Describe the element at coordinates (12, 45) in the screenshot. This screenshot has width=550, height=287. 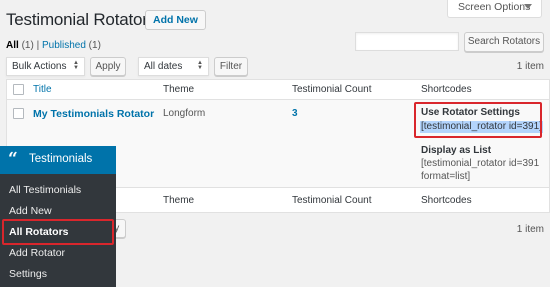
I see `view-all-link: All` at that location.